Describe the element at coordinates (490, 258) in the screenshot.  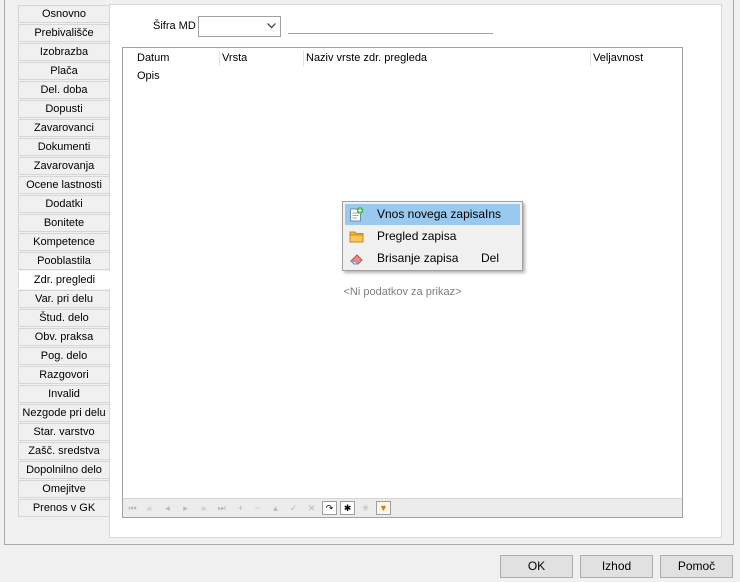
I see `menu-item-shortcut: Del` at that location.